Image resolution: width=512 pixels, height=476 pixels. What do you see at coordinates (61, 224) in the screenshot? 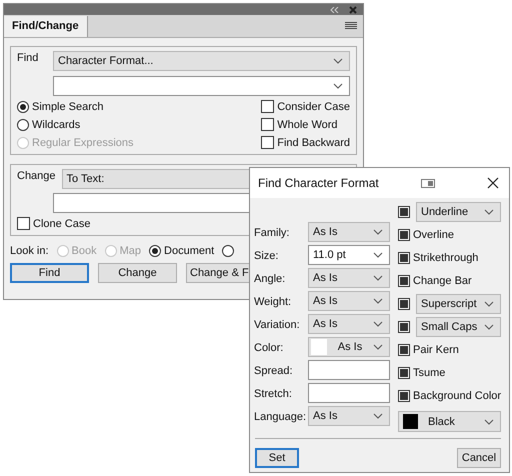
I see `checkbox-label: Clone Case` at bounding box center [61, 224].